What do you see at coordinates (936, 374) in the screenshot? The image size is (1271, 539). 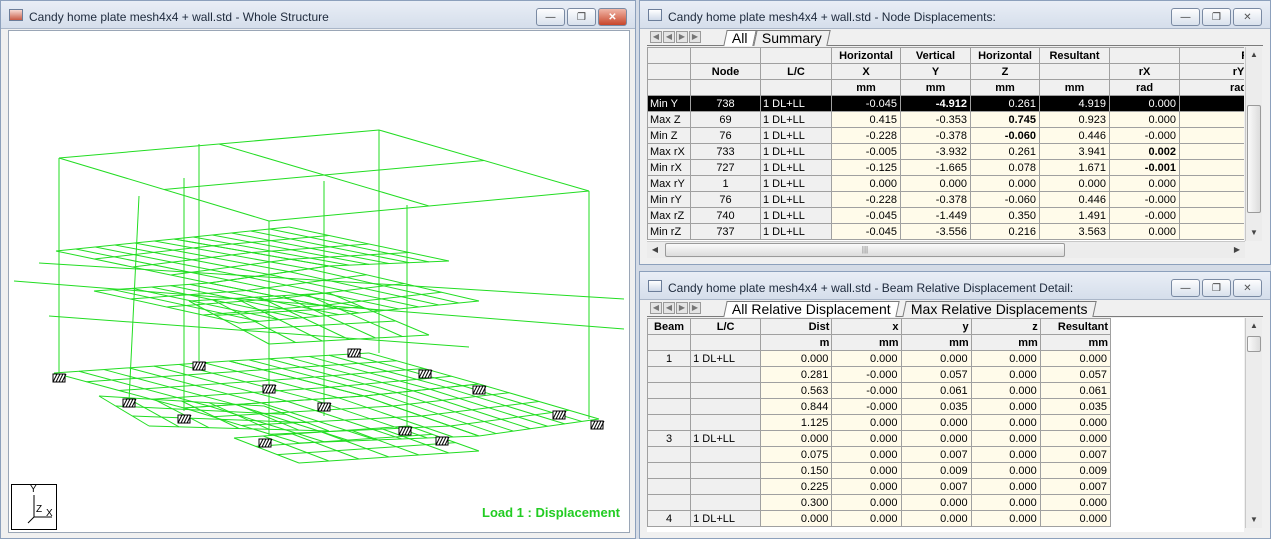 I see `cell-y: 0.057` at bounding box center [936, 374].